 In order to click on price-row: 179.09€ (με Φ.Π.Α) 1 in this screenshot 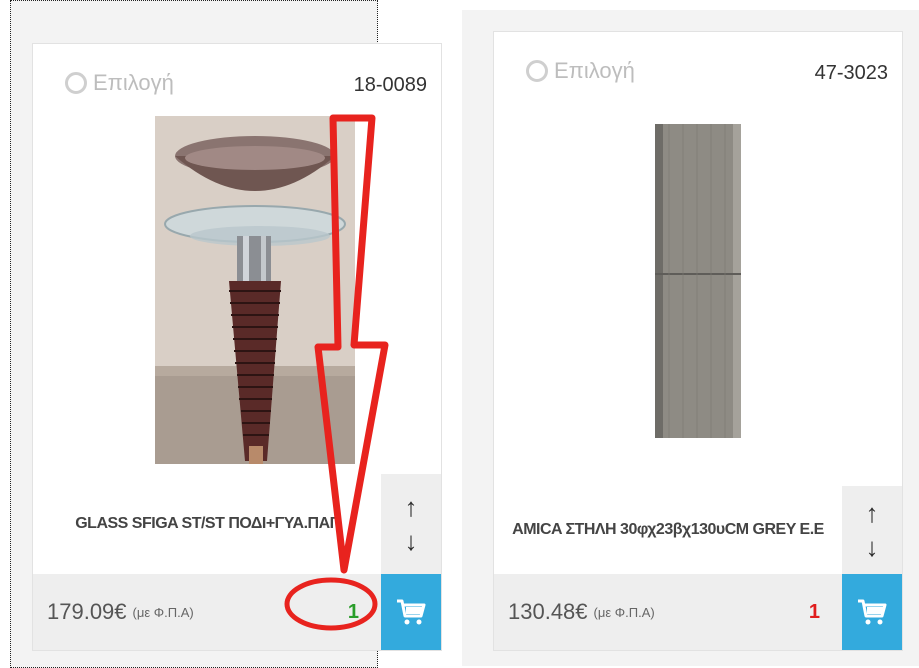, I will do `click(207, 612)`.